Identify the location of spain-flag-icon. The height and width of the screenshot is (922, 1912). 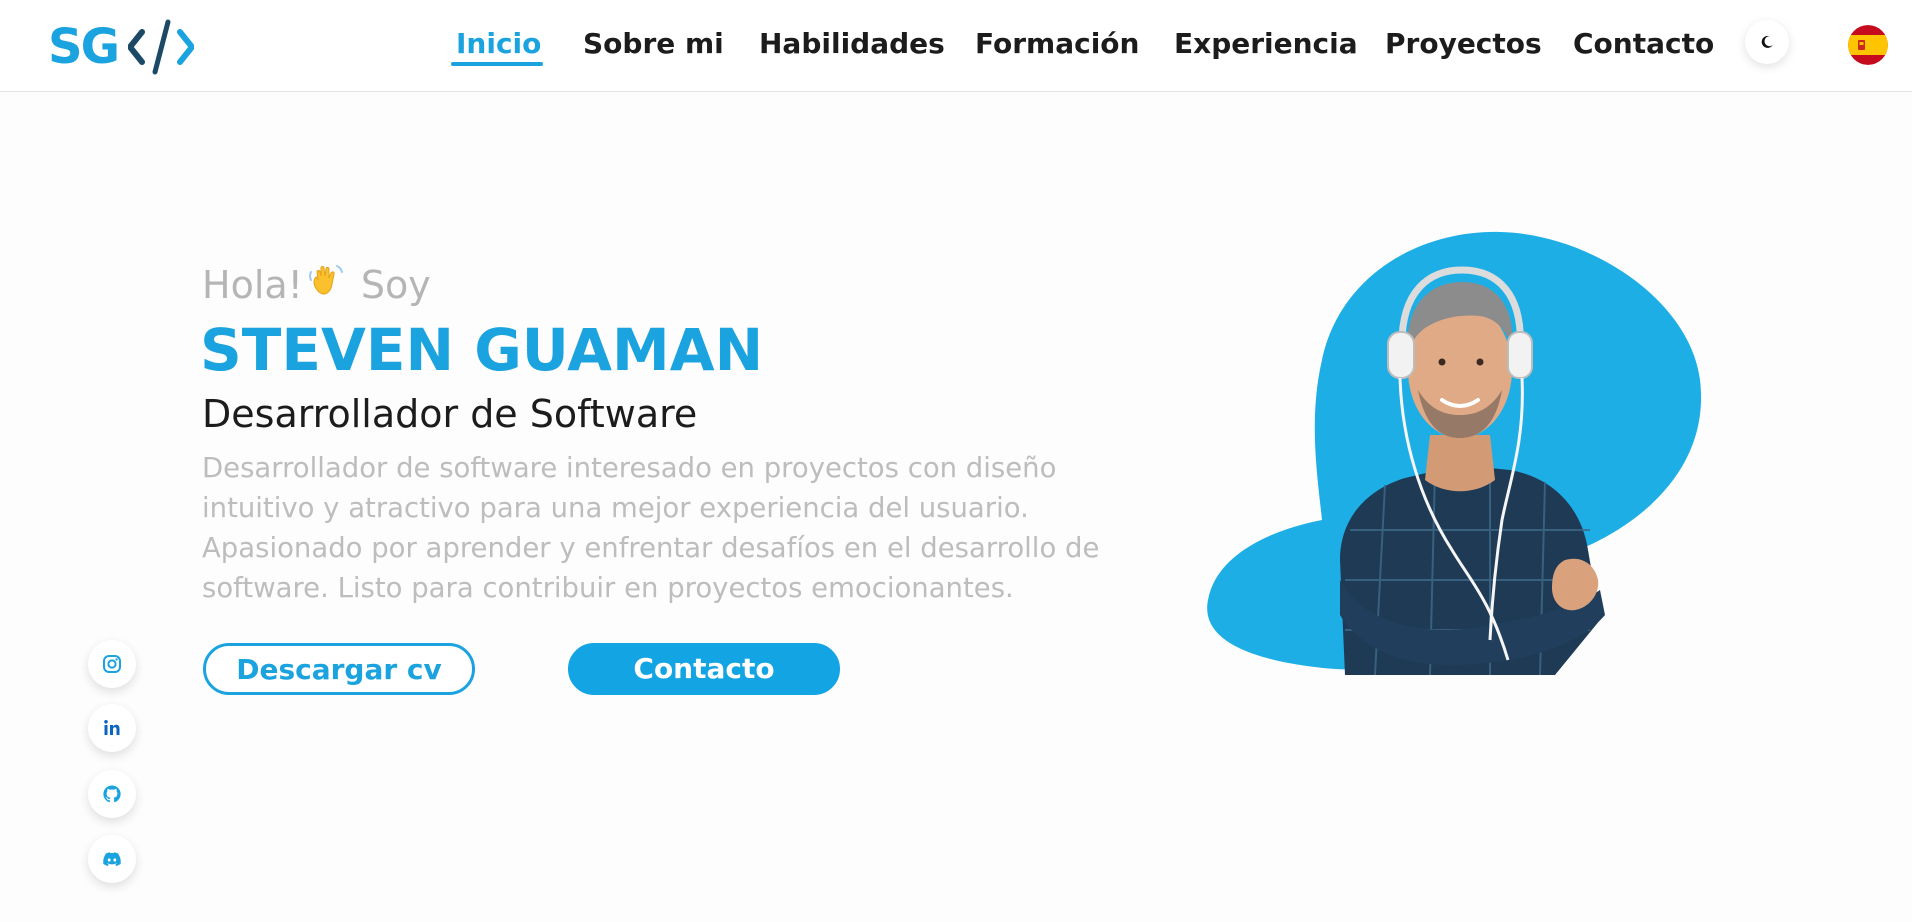
(1868, 45).